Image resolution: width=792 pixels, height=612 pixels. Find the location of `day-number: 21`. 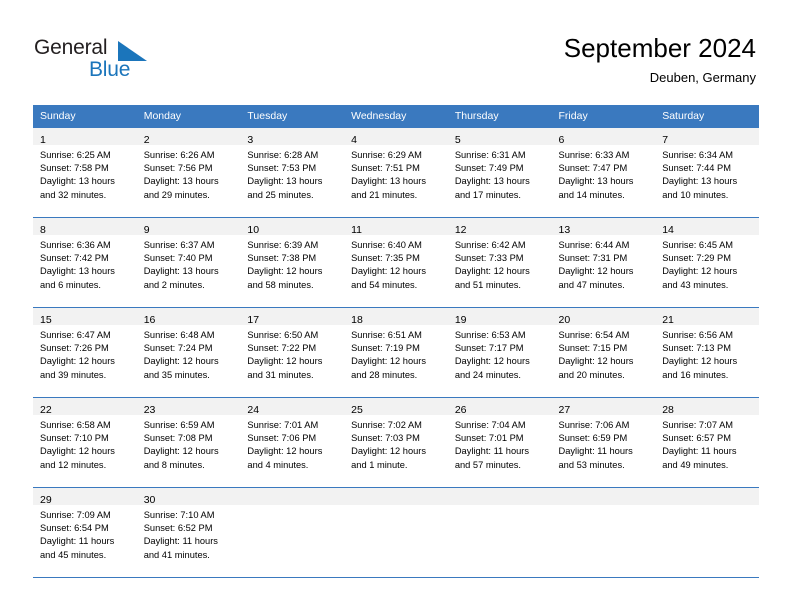

day-number: 21 is located at coordinates (668, 320).